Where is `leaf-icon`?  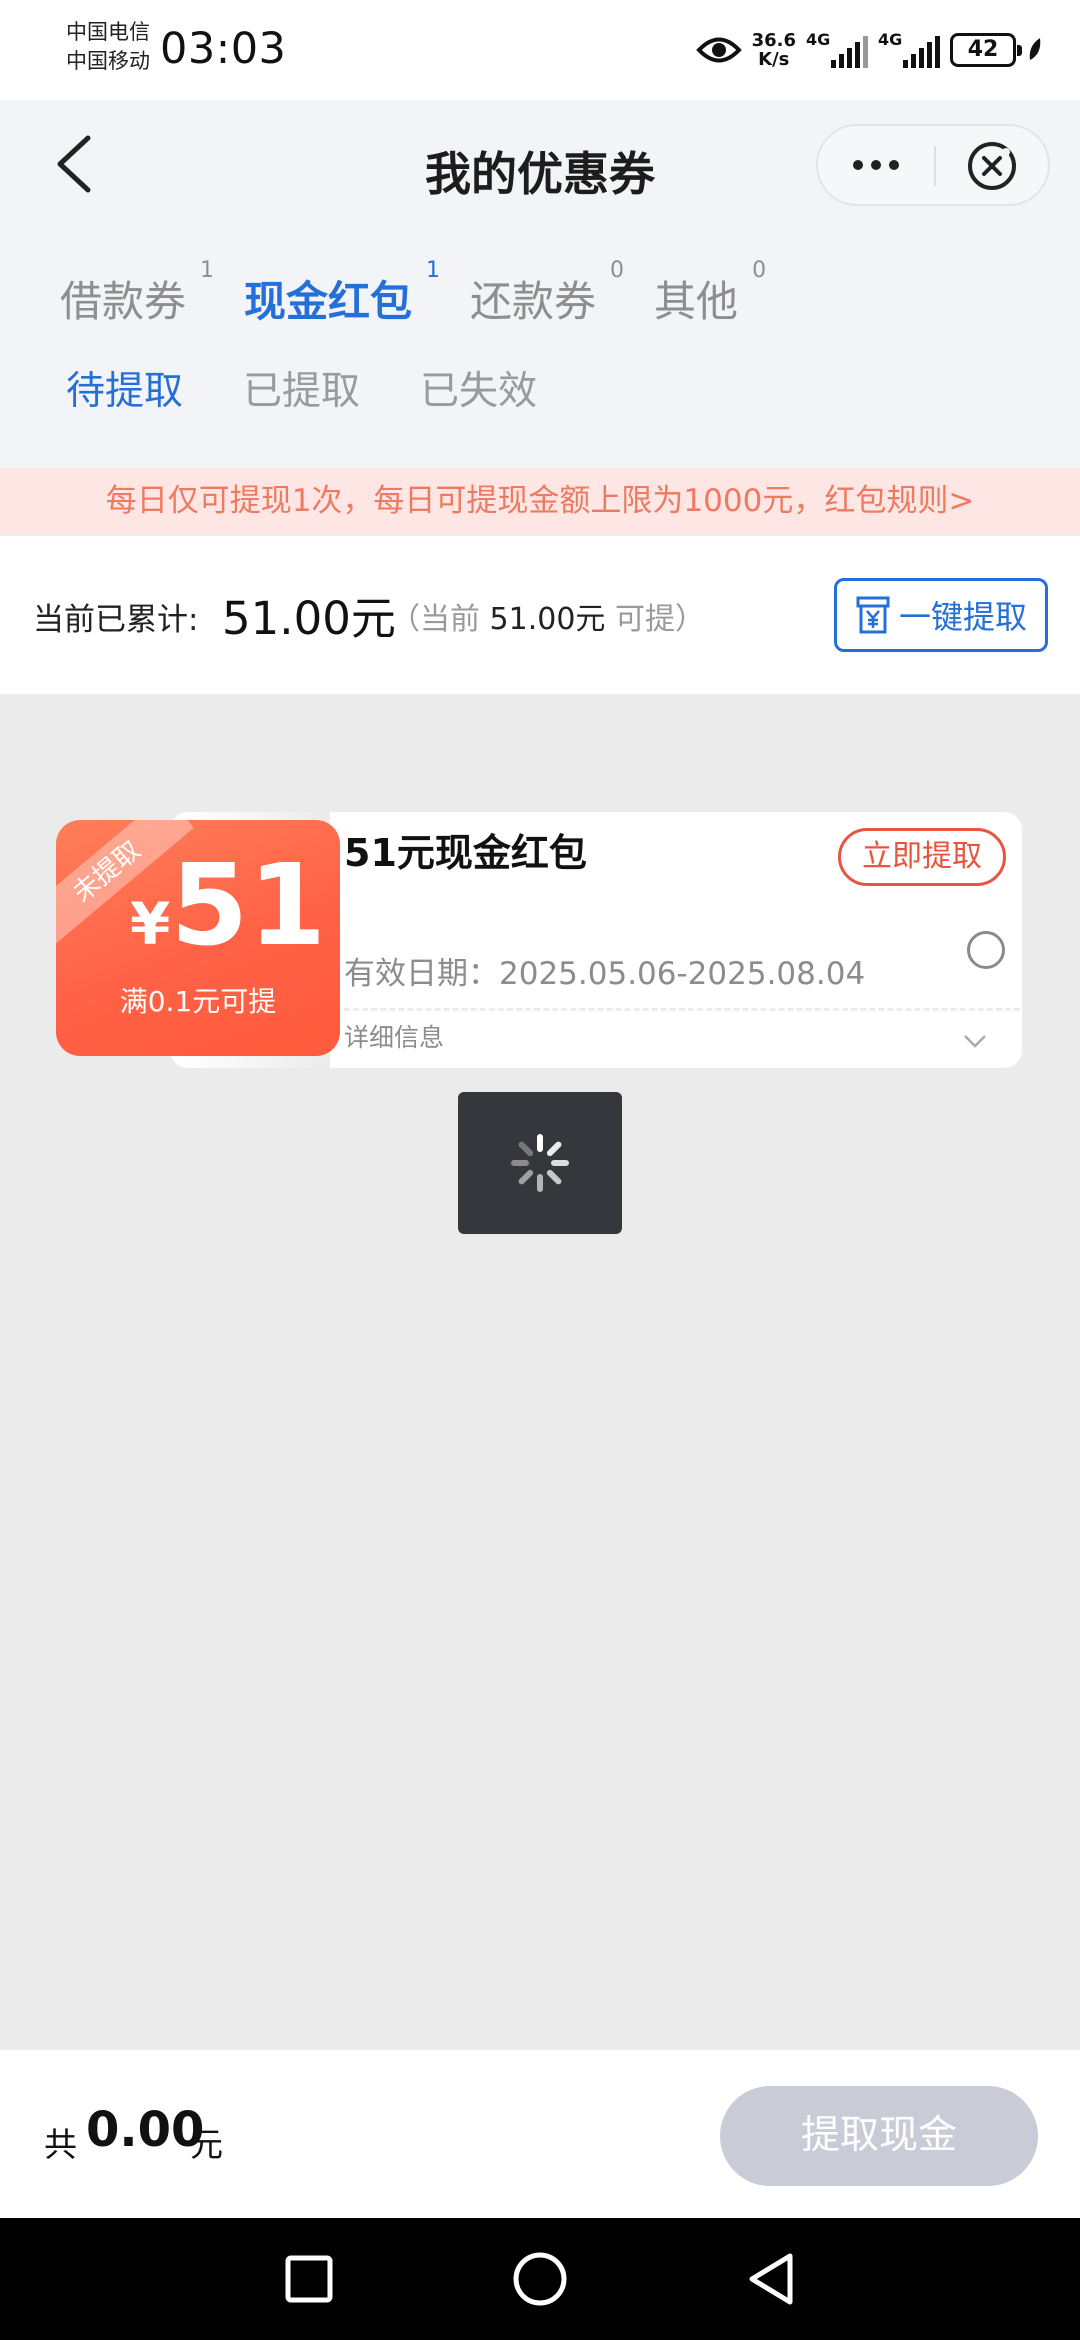 leaf-icon is located at coordinates (1035, 49).